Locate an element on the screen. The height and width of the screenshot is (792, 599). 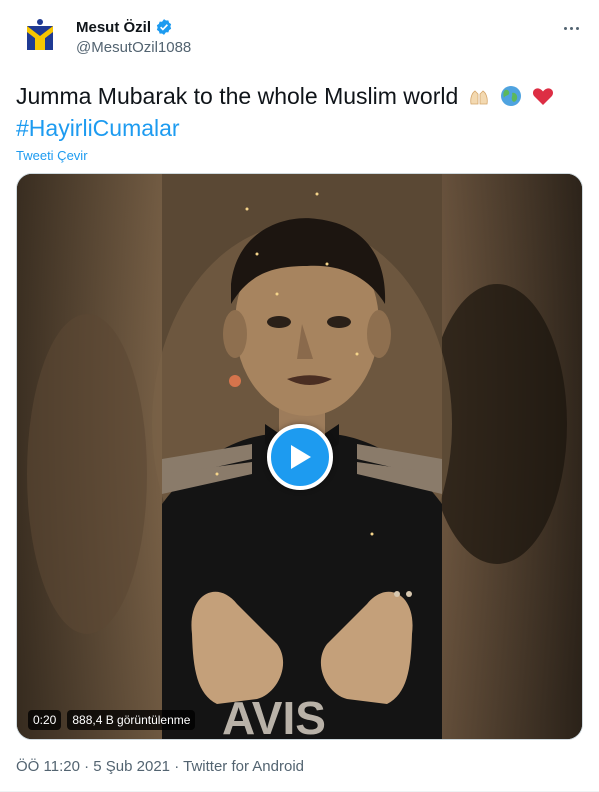
play-icon is located at coordinates (301, 457).